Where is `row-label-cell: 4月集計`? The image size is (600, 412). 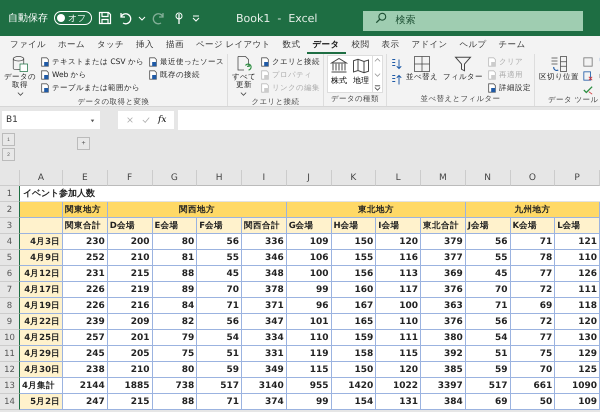 row-label-cell: 4月集計 is located at coordinates (41, 386).